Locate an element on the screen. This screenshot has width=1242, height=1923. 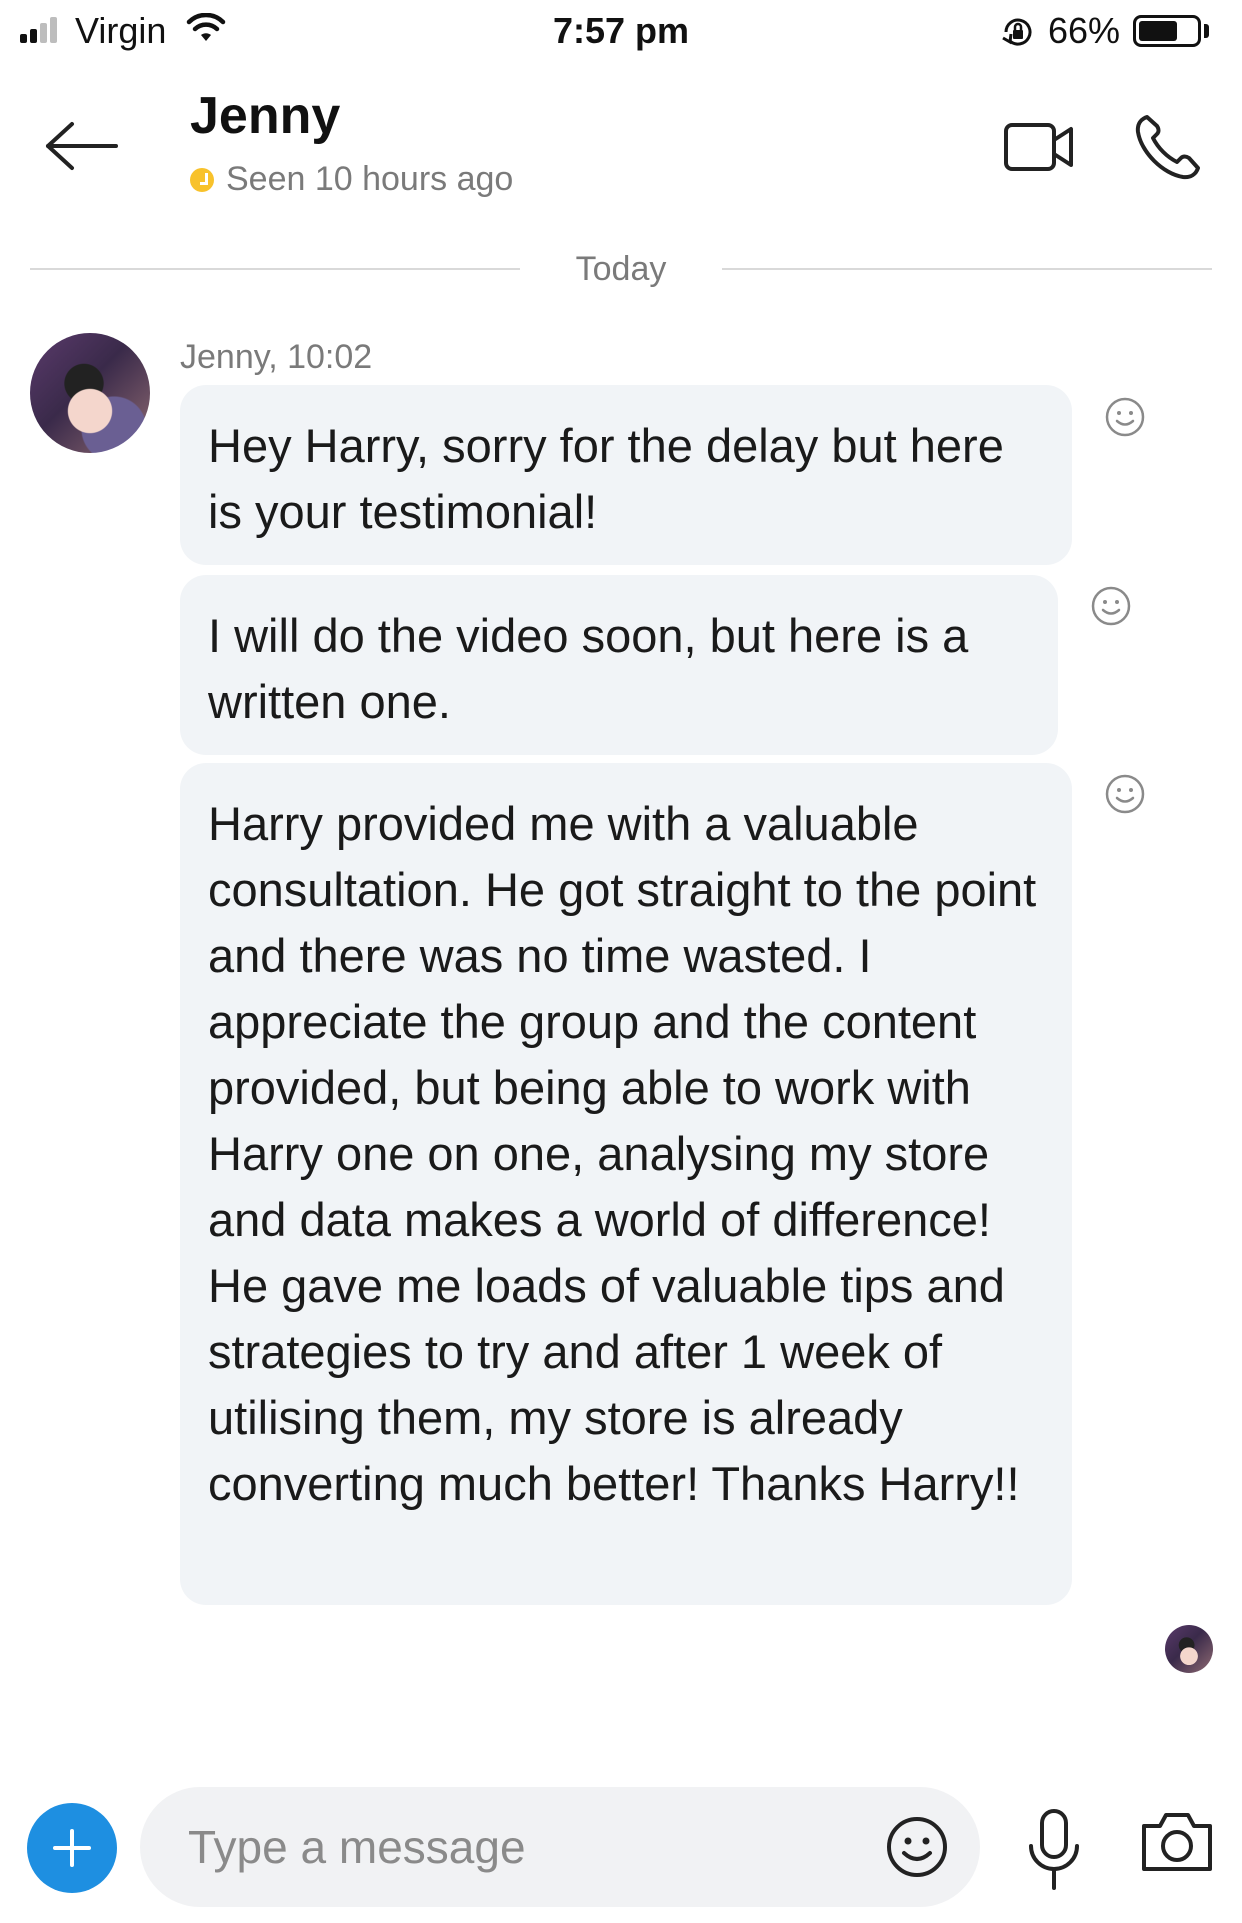
contact-name: Jenny is located at coordinates (265, 116).